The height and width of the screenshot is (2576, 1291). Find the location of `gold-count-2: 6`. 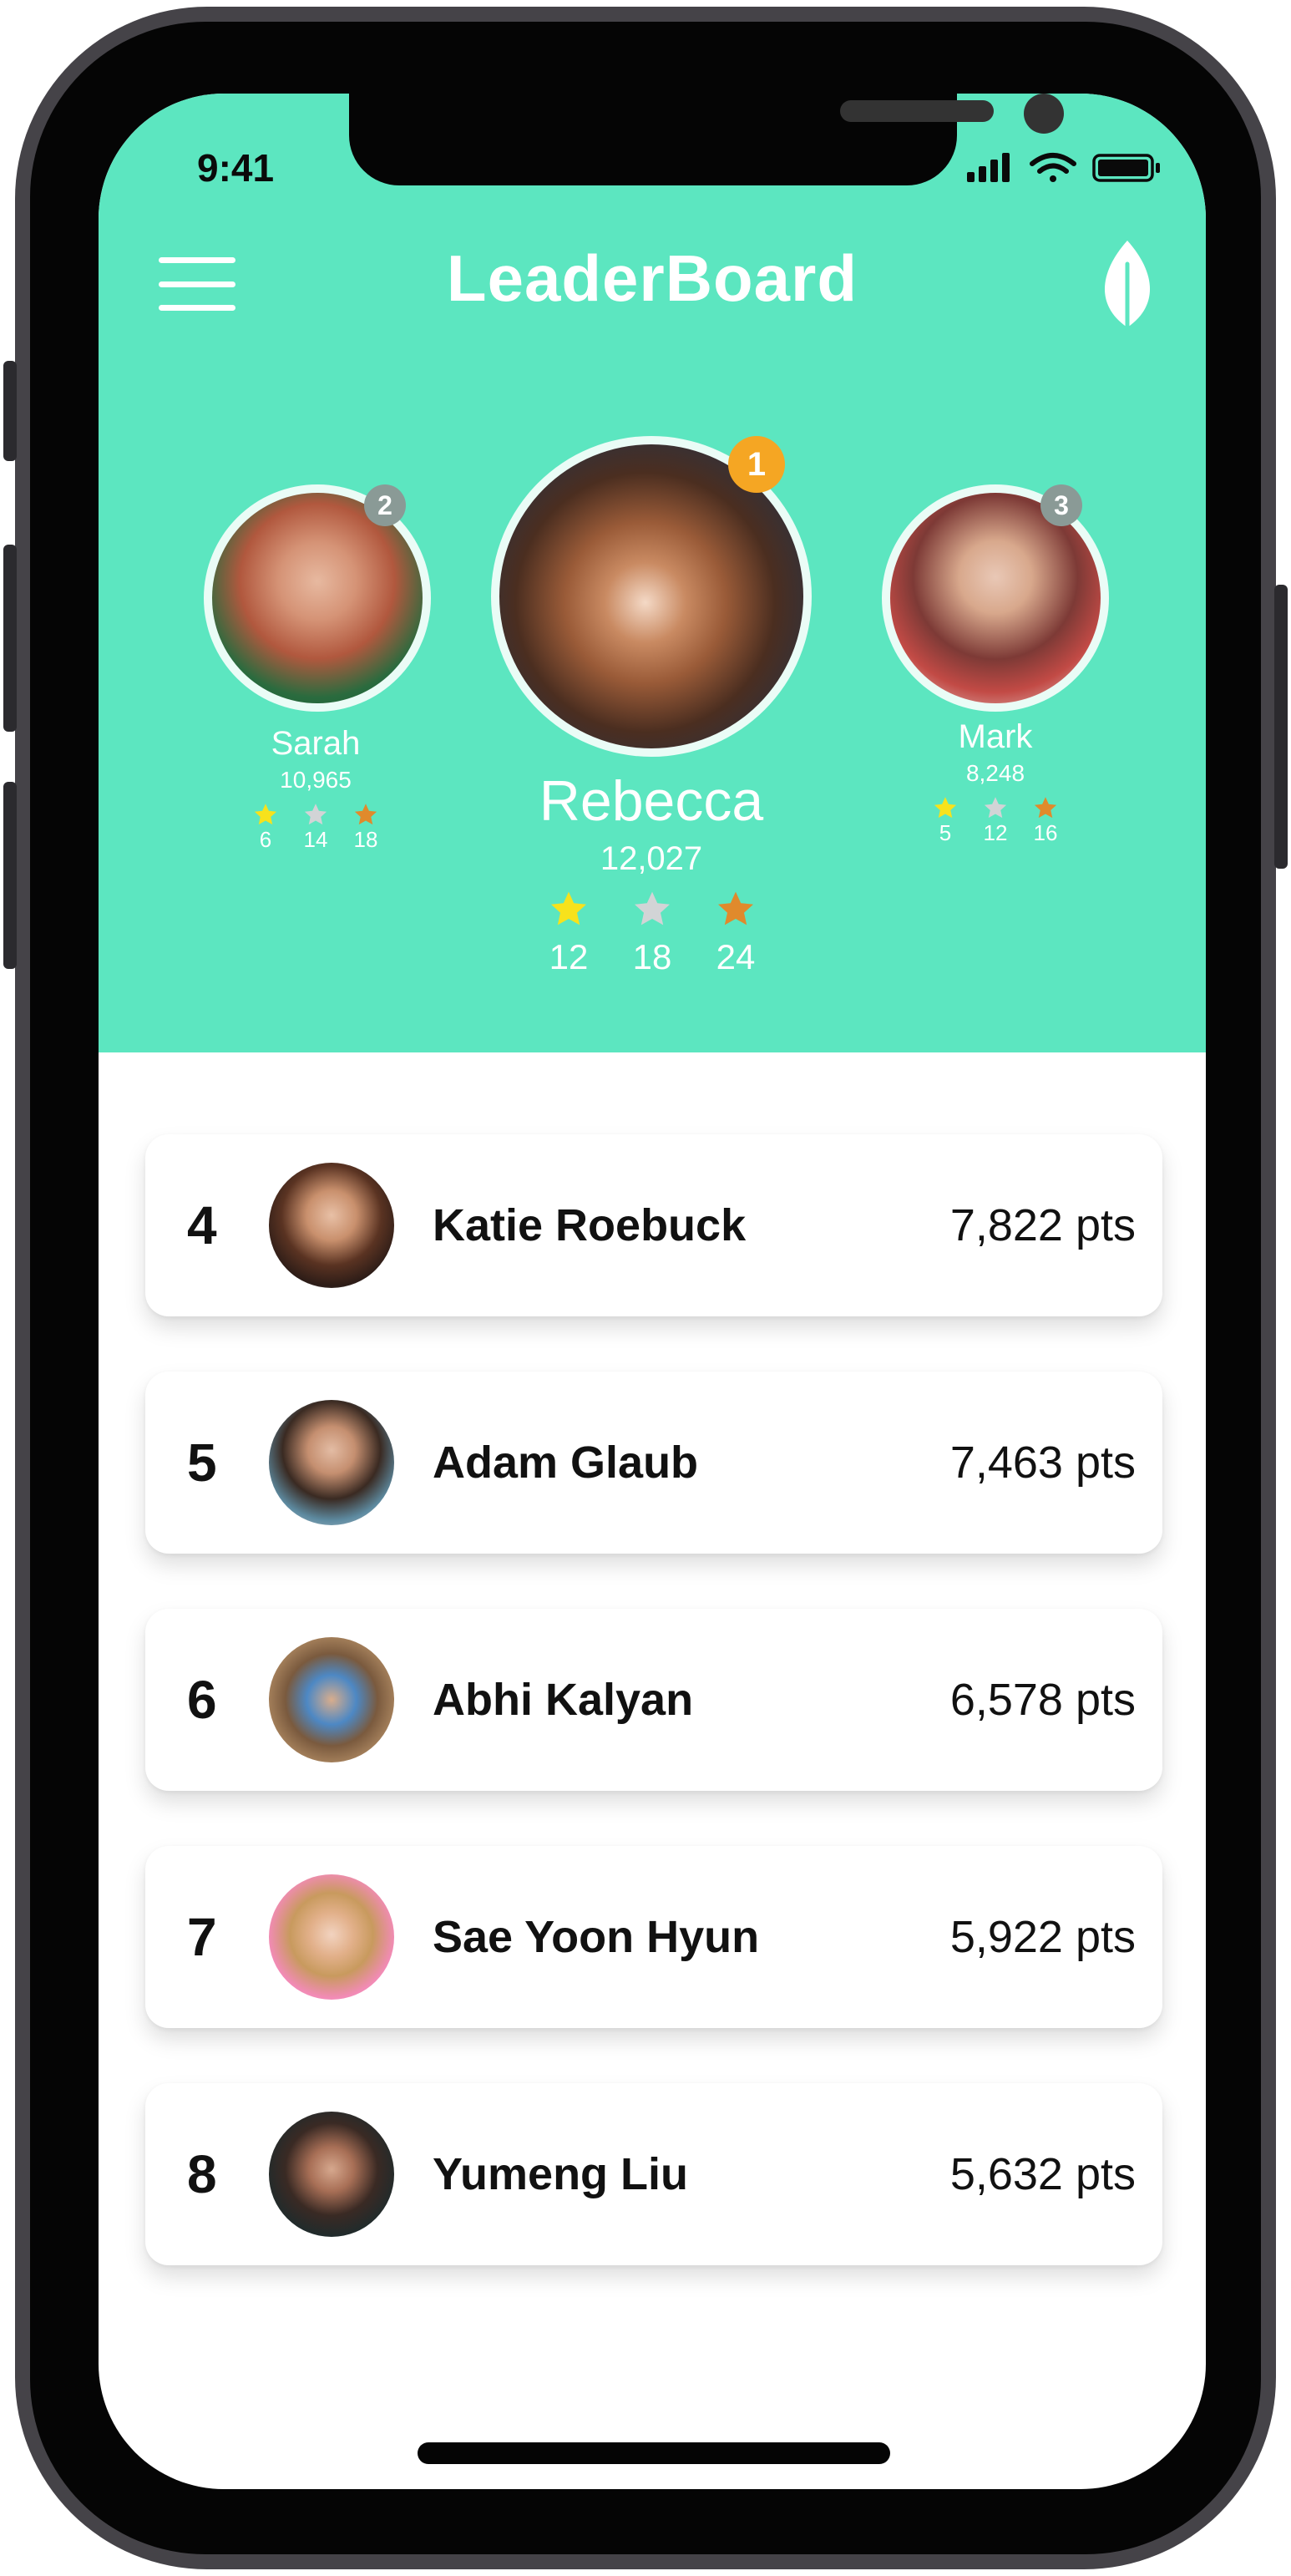

gold-count-2: 6 is located at coordinates (265, 839).